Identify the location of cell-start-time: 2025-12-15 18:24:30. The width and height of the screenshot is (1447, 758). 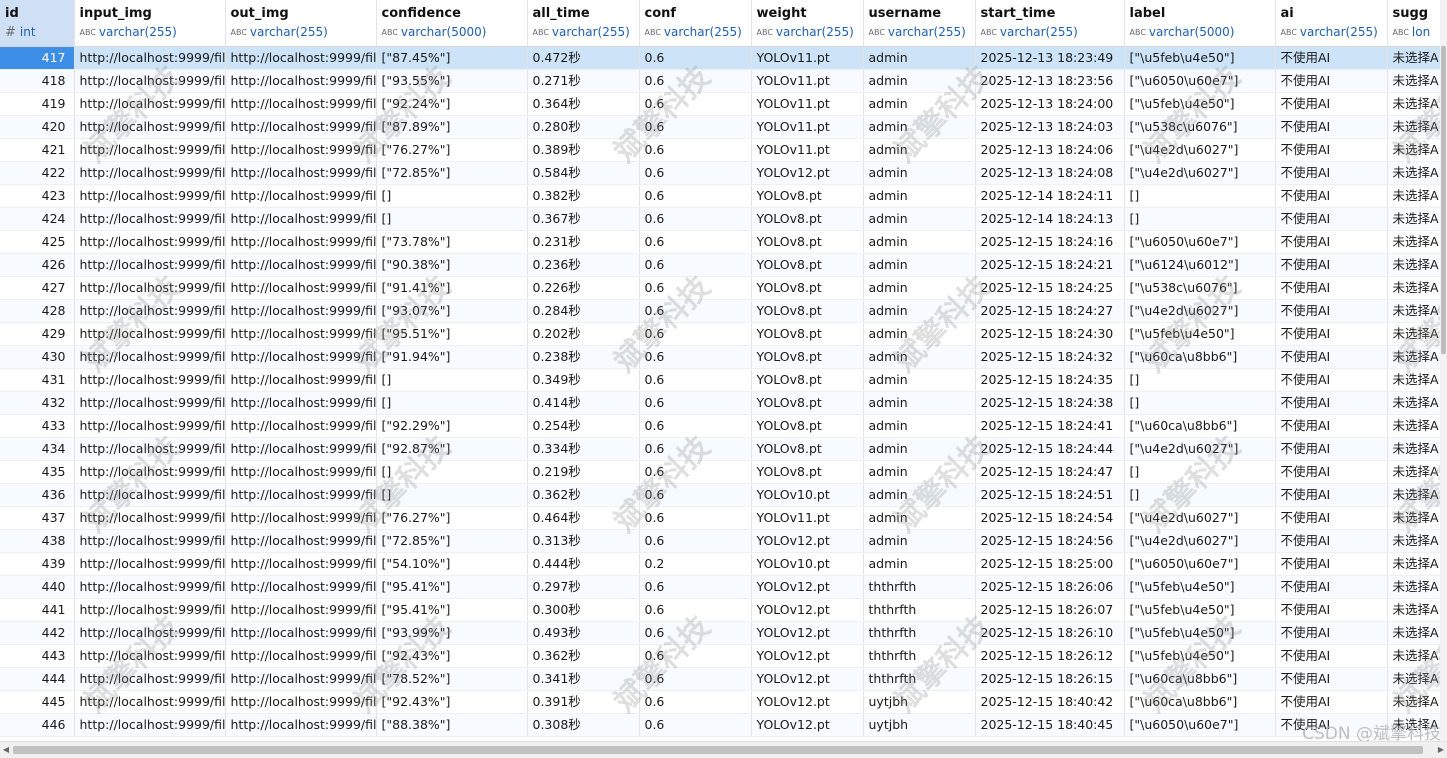
(1050, 334).